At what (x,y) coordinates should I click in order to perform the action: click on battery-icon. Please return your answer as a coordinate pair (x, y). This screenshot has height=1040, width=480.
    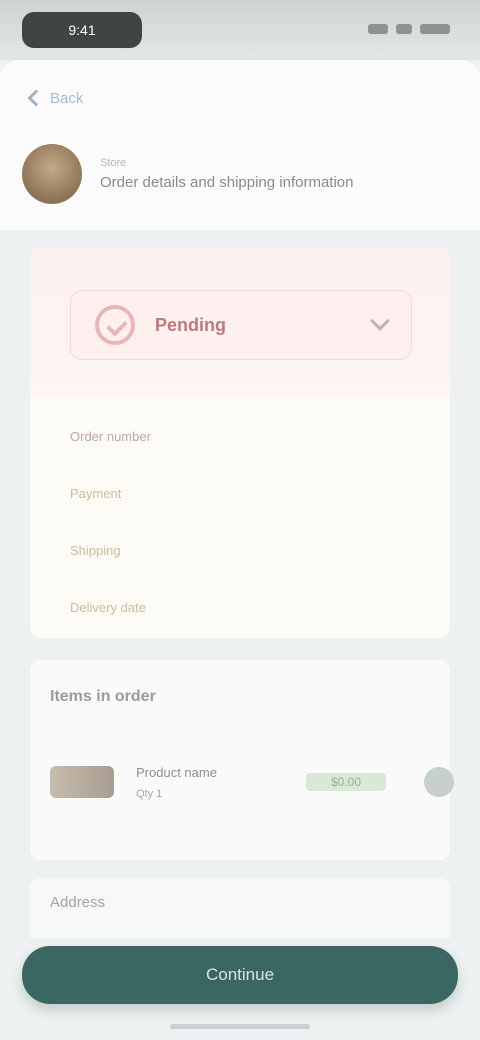
    Looking at the image, I should click on (435, 29).